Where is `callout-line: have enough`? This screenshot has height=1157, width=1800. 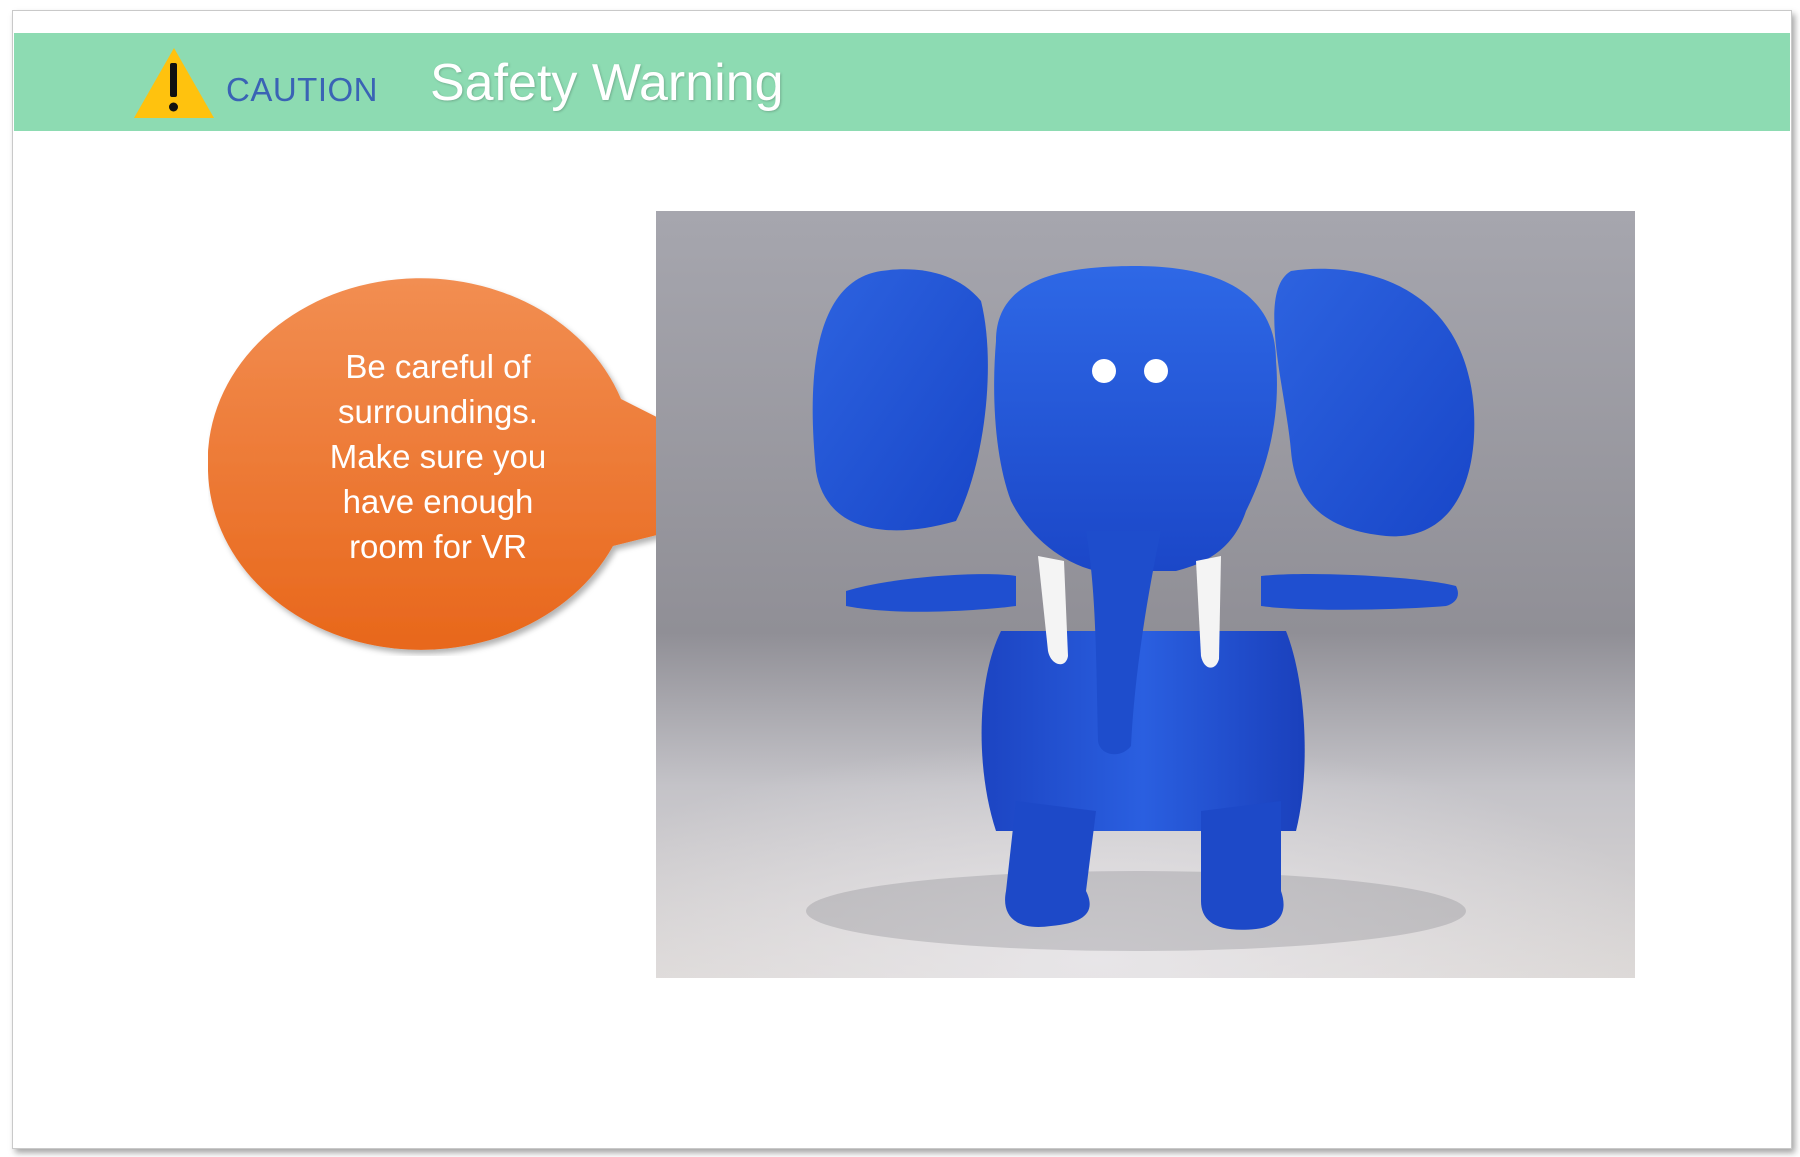
callout-line: have enough is located at coordinates (438, 501).